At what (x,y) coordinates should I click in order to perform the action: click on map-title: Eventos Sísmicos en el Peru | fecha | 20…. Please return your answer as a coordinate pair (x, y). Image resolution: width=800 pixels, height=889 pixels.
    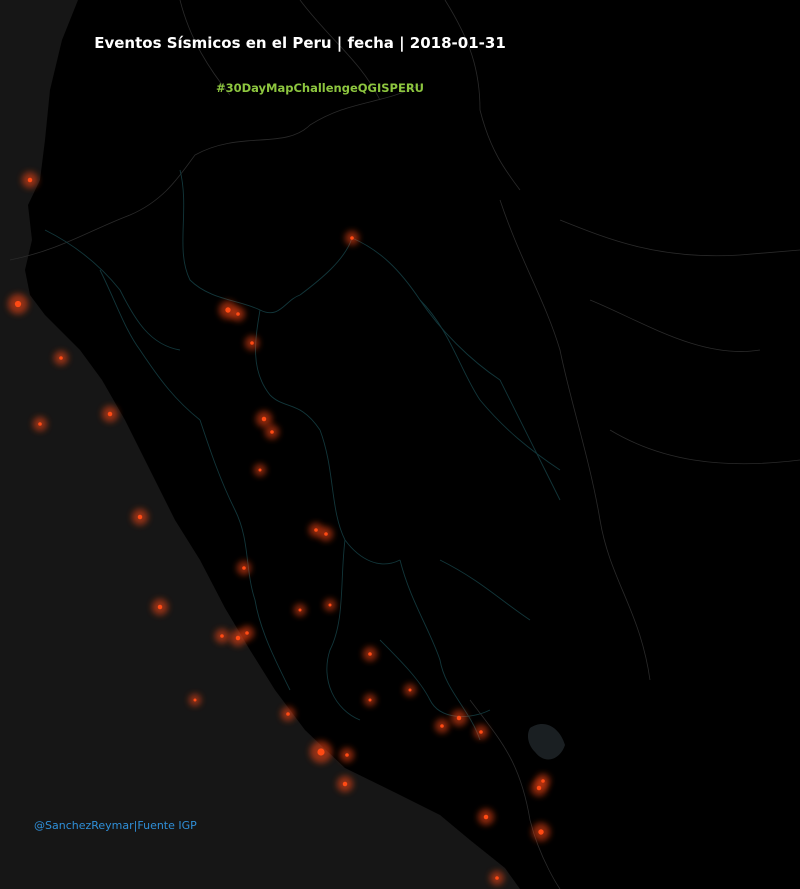
    Looking at the image, I should click on (300, 43).